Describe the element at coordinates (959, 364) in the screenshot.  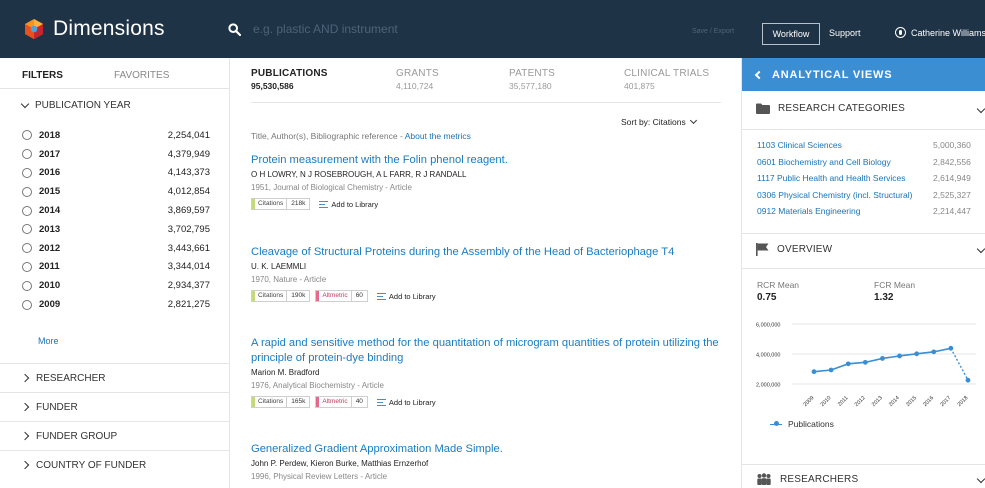
I see `series-line-partial` at that location.